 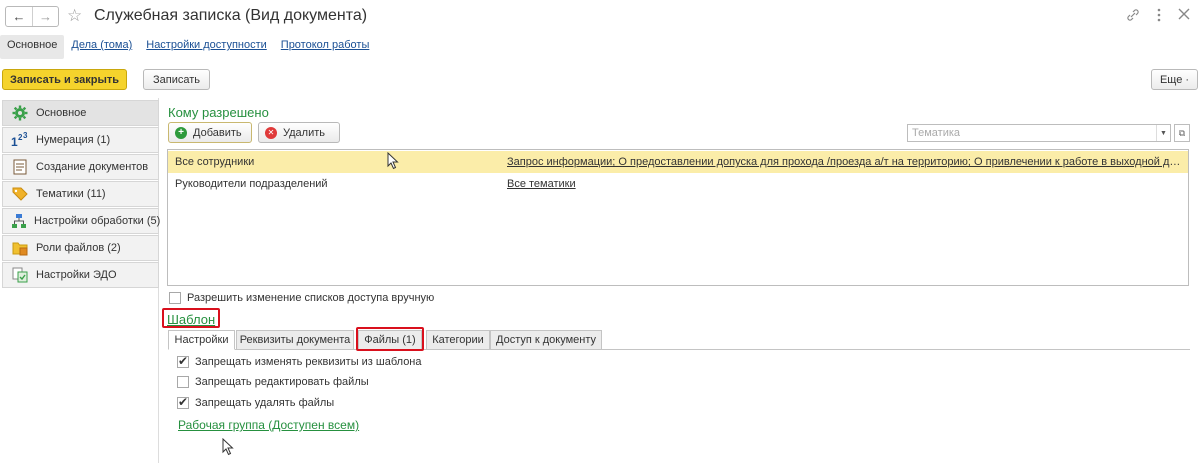 What do you see at coordinates (19, 16) in the screenshot?
I see `back-icon: ←` at bounding box center [19, 16].